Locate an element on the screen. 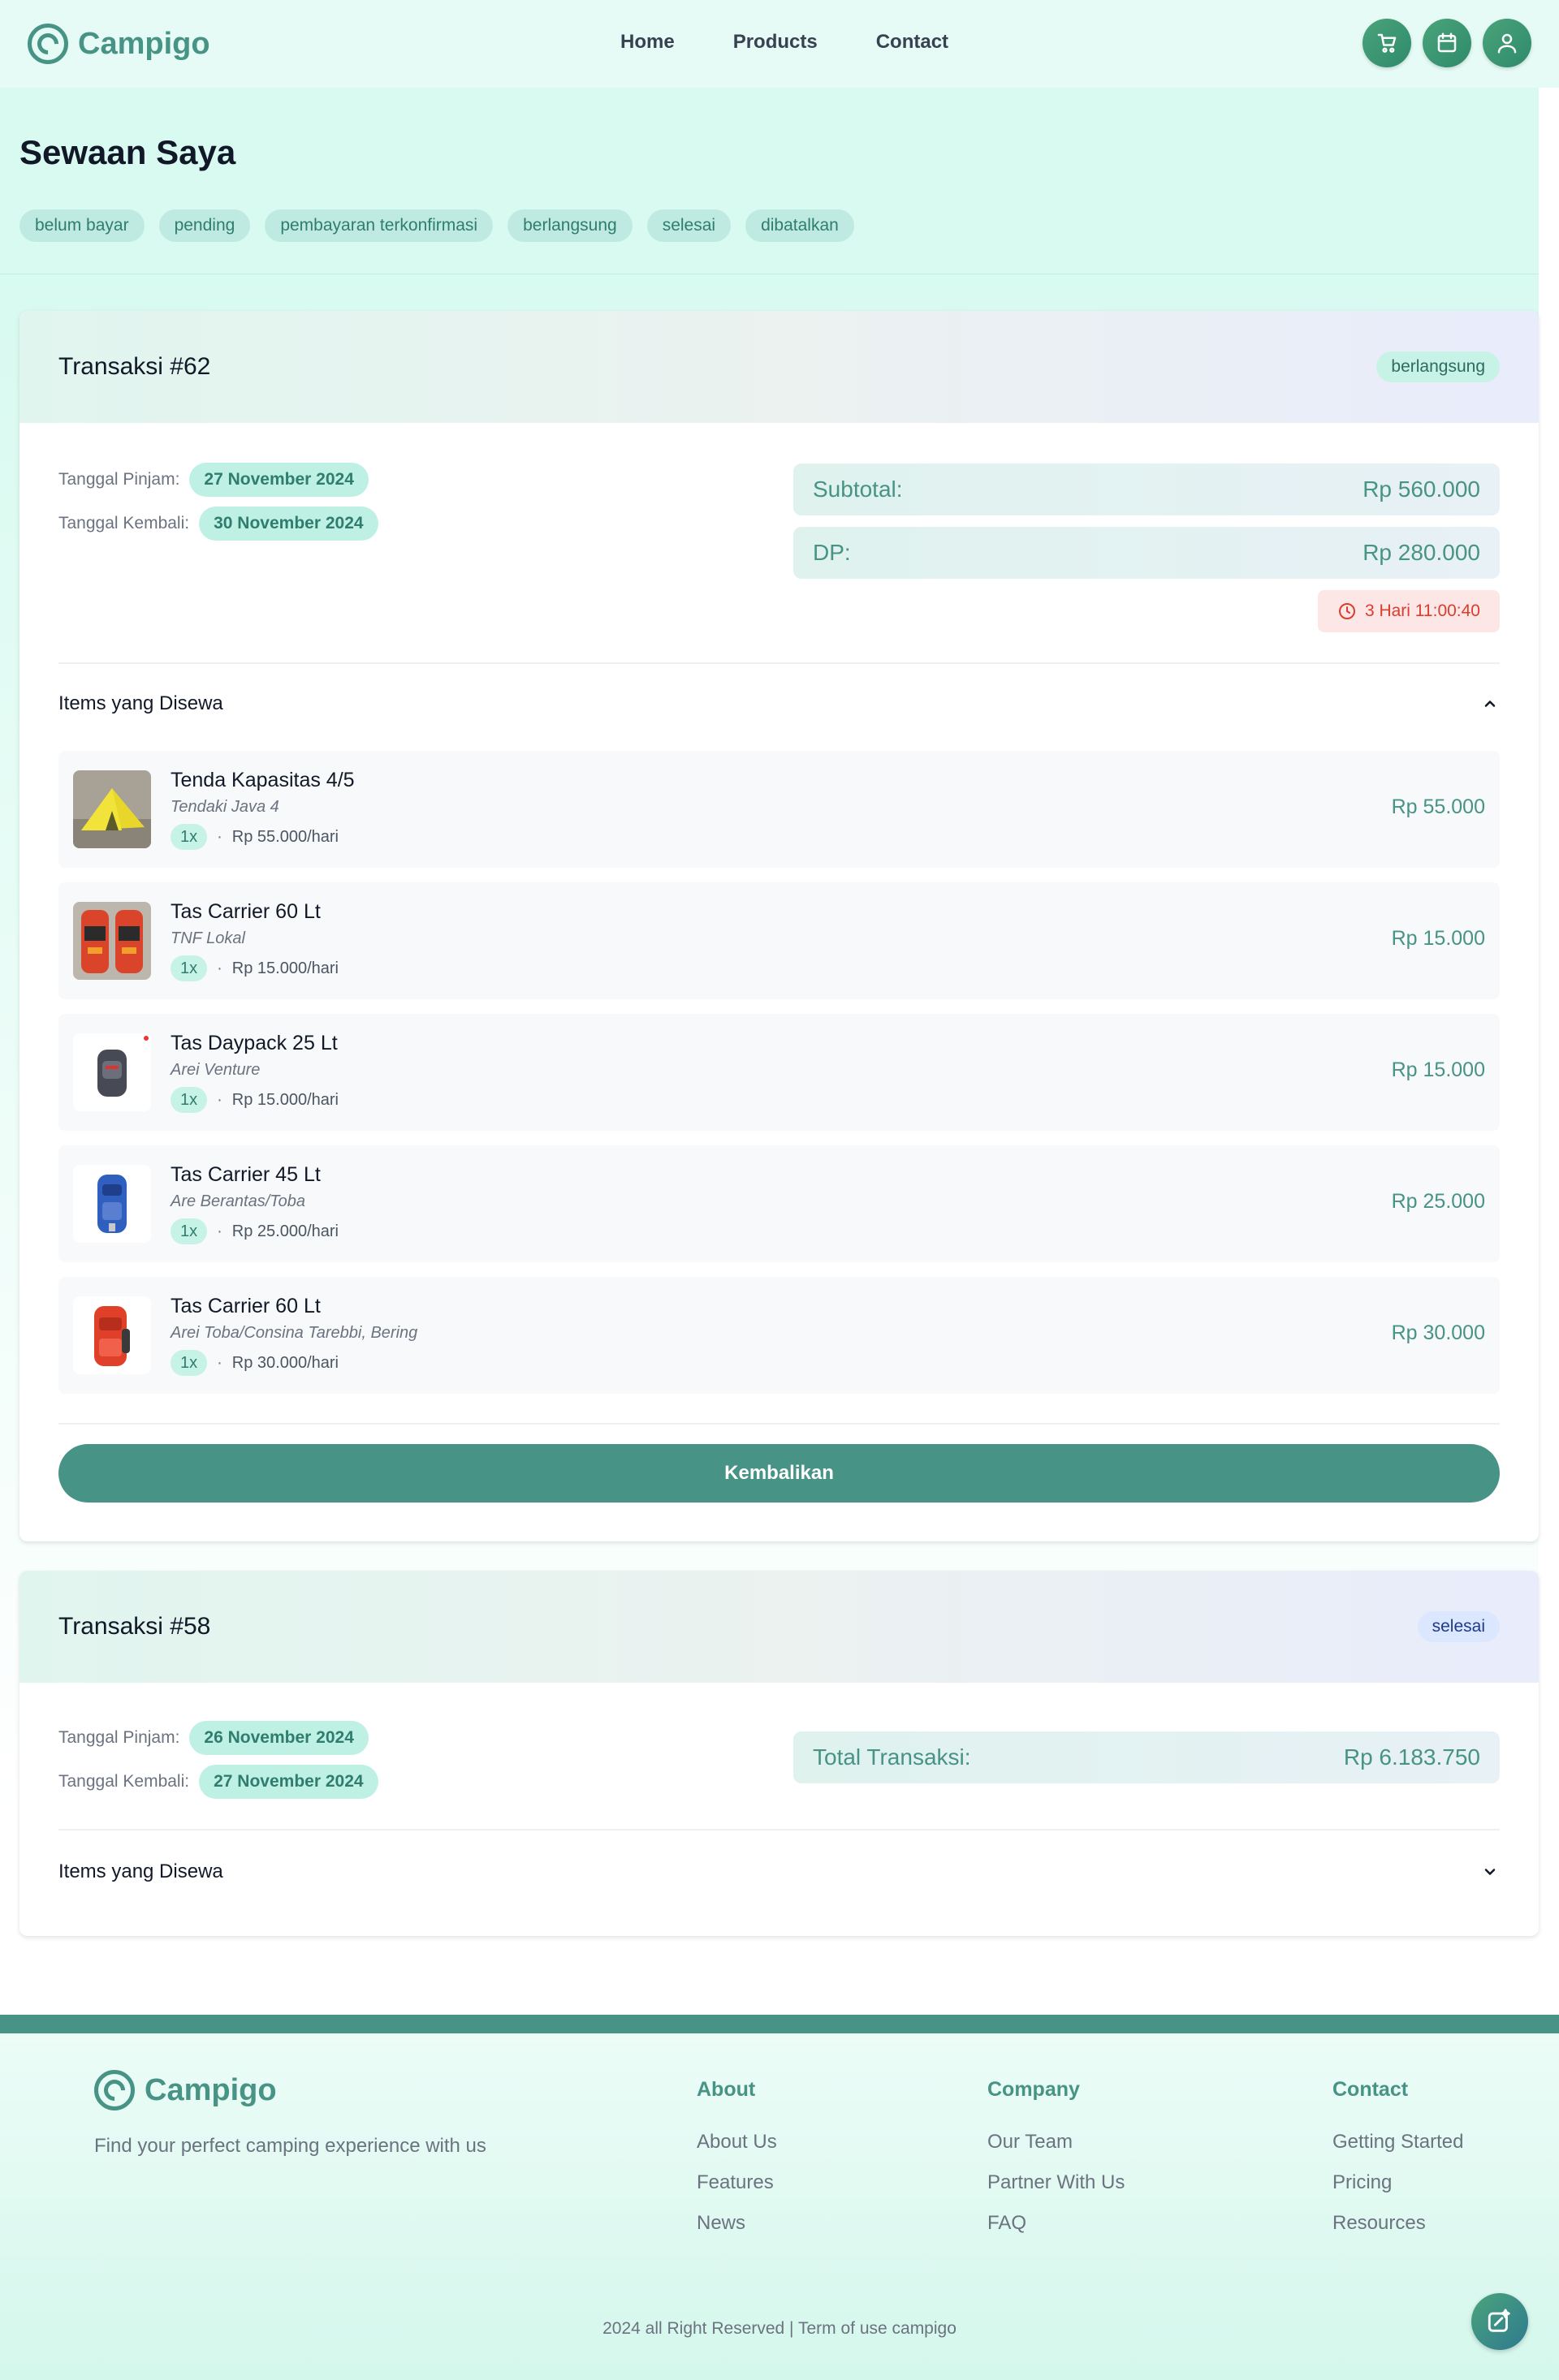 This screenshot has height=2380, width=1559. filter-belum-bayar: belum bayar is located at coordinates (82, 226).